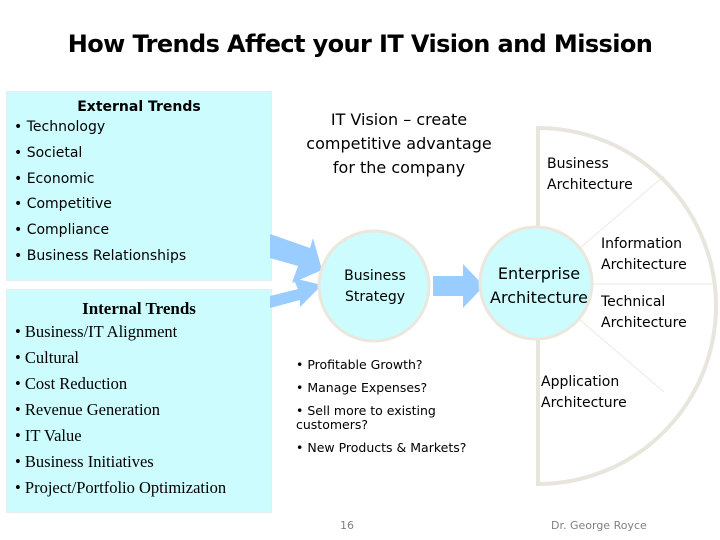  What do you see at coordinates (590, 175) in the screenshot?
I see `business-architecture-label: Business Architecture` at bounding box center [590, 175].